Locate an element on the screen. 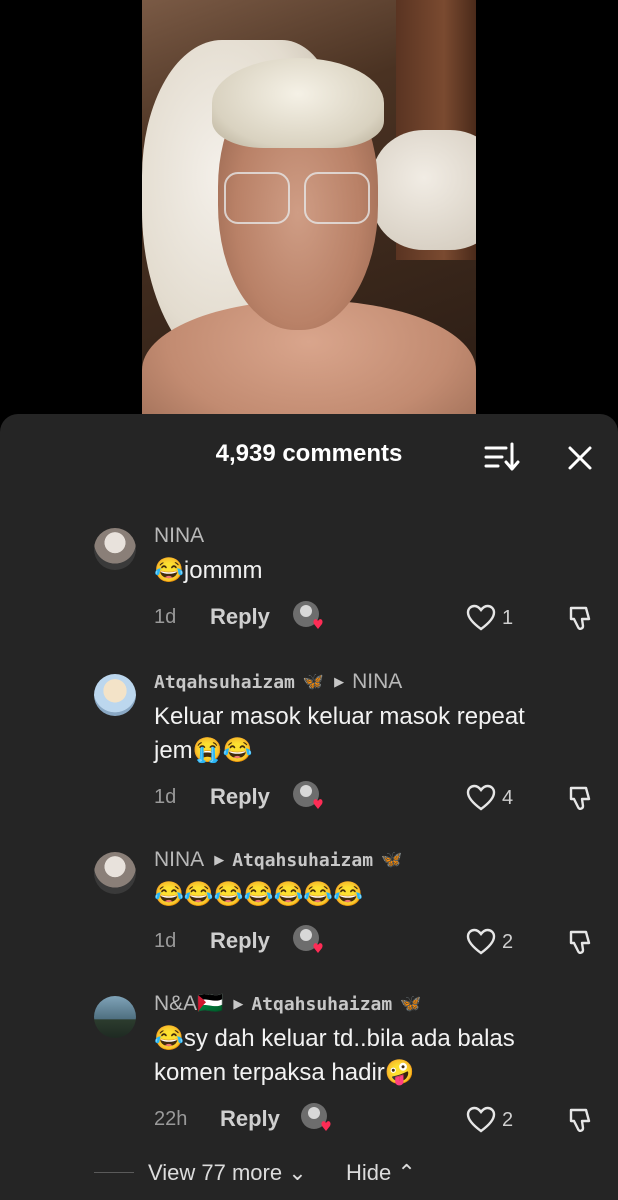  close-icon is located at coordinates (580, 458).